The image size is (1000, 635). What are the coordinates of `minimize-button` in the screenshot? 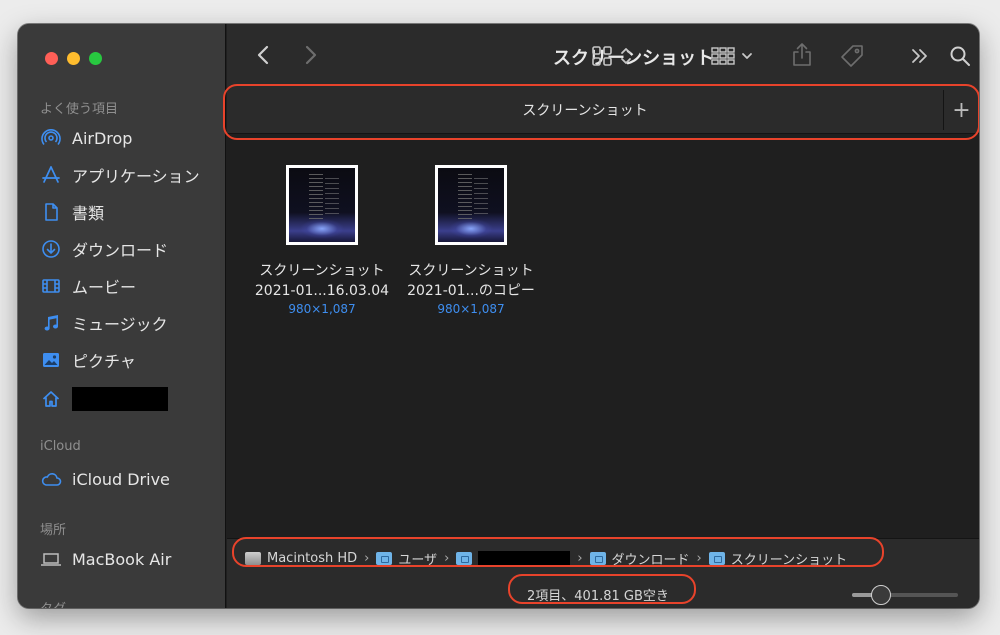 It's located at (73, 58).